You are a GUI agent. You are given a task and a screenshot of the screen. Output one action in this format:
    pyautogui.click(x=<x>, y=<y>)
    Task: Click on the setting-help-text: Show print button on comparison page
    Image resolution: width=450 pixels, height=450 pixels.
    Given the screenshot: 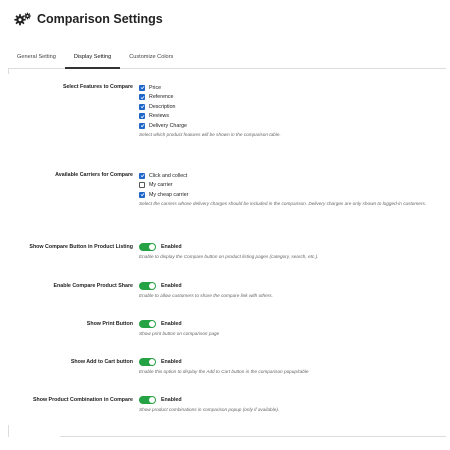 What is the action you would take?
    pyautogui.click(x=179, y=333)
    